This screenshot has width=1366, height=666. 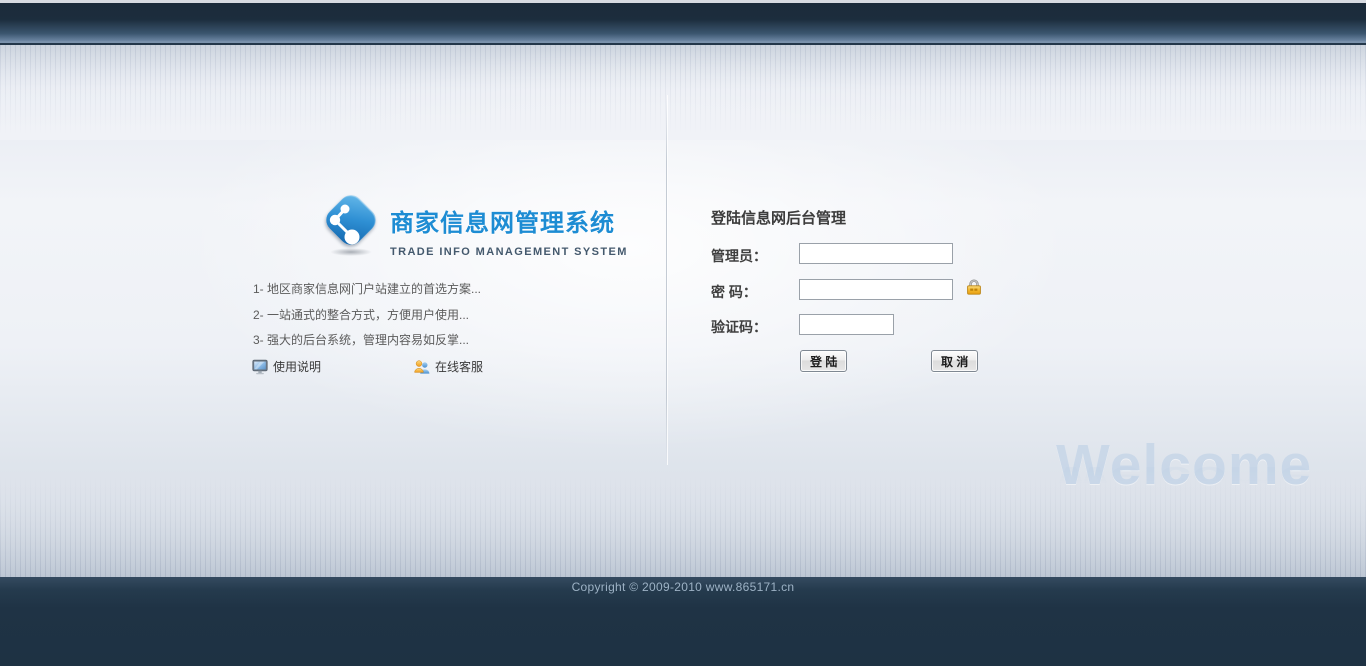 I want to click on password-label: 密 码：, so click(x=734, y=292).